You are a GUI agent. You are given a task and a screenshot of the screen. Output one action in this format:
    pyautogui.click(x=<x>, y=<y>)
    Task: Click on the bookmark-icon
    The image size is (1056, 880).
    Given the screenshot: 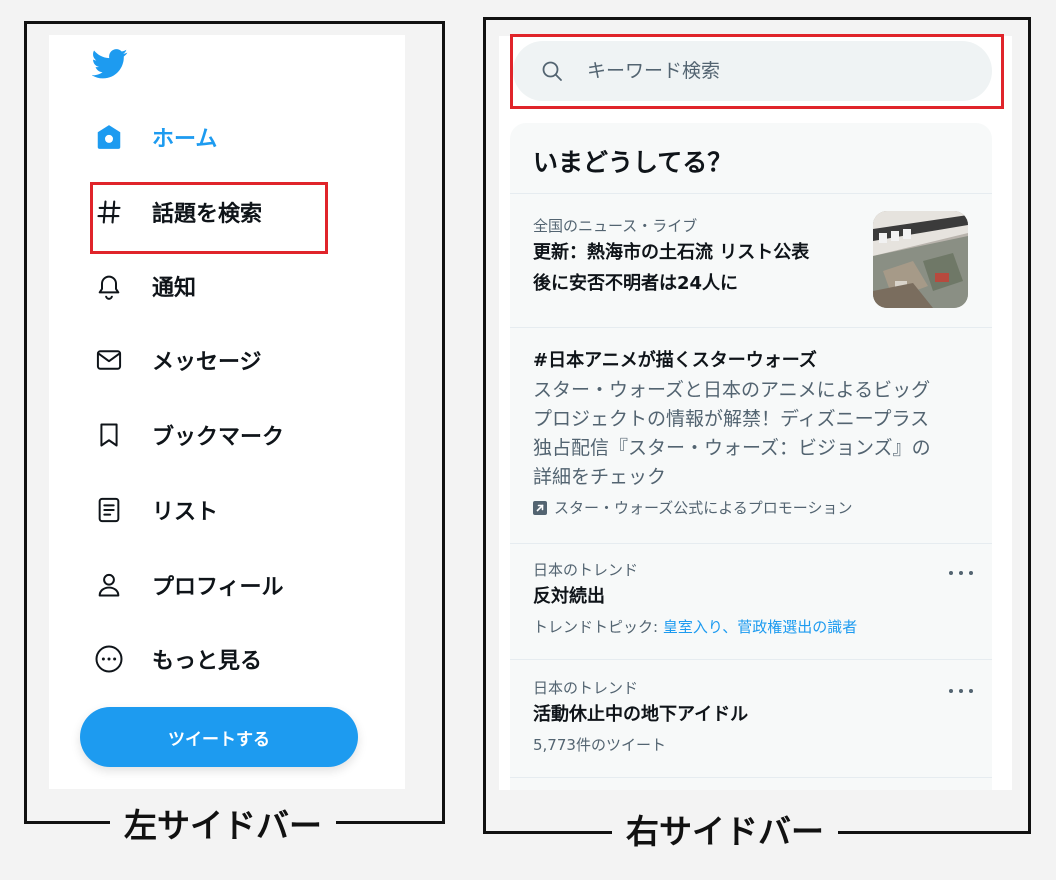 What is the action you would take?
    pyautogui.click(x=109, y=435)
    